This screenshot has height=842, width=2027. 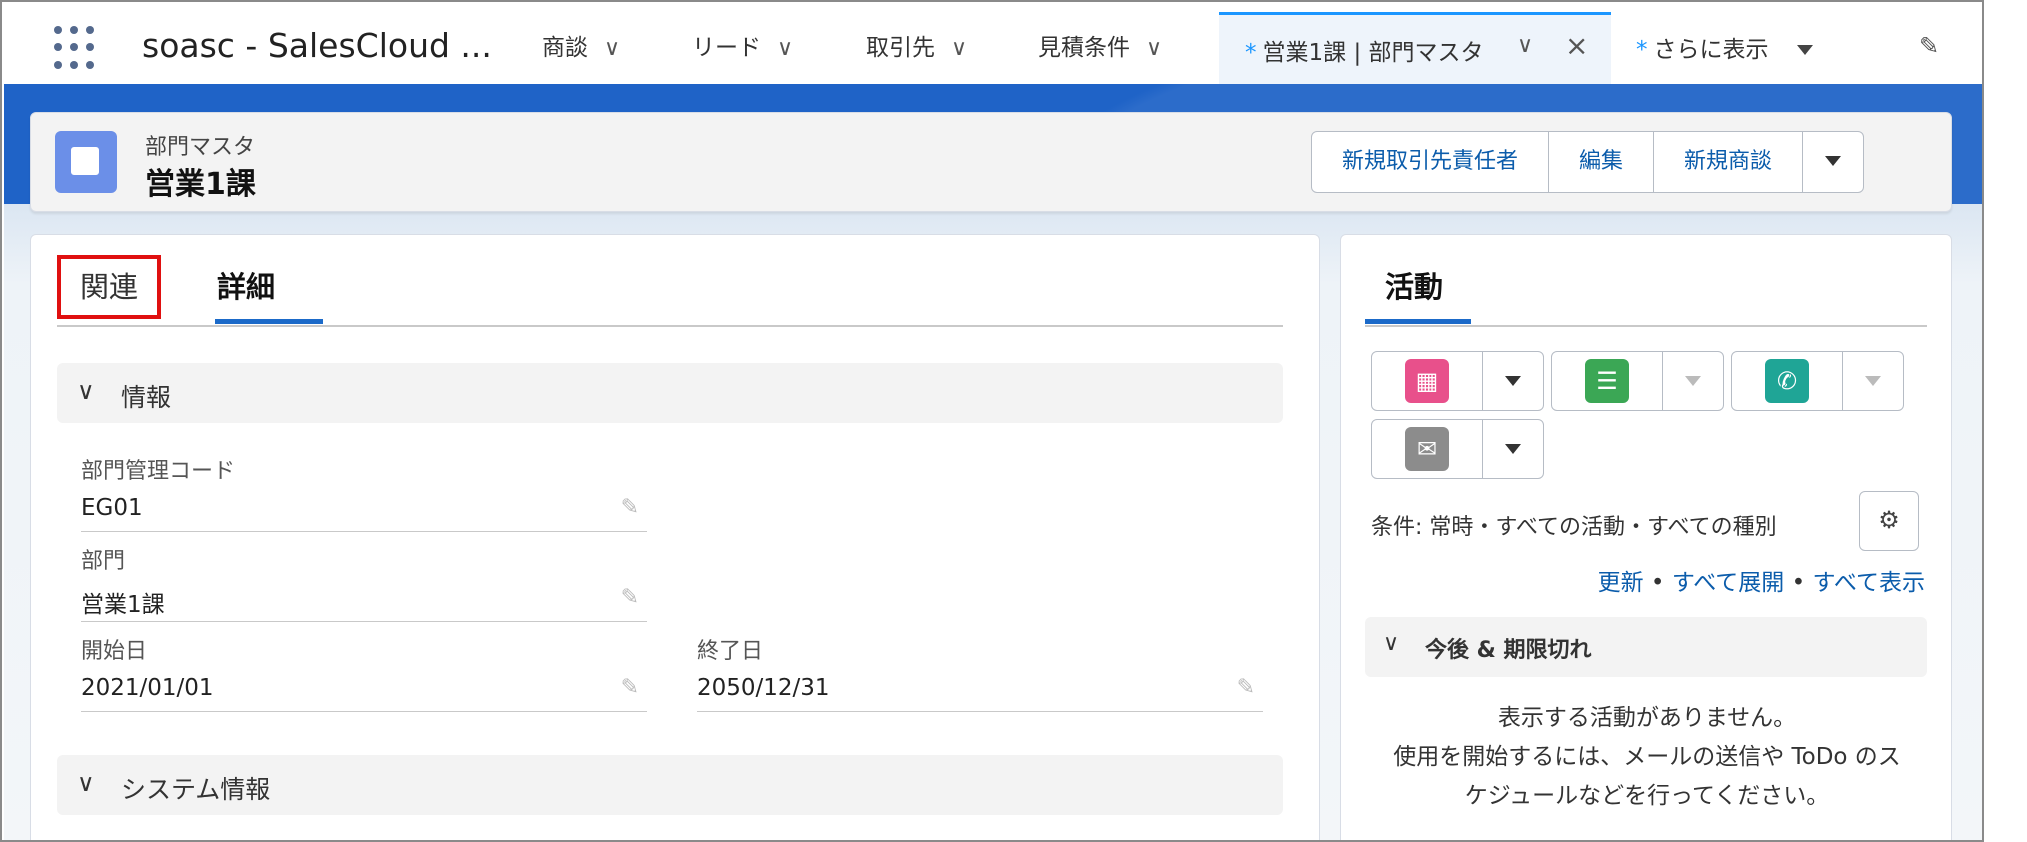 I want to click on log-call-menu-button, so click(x=1873, y=381).